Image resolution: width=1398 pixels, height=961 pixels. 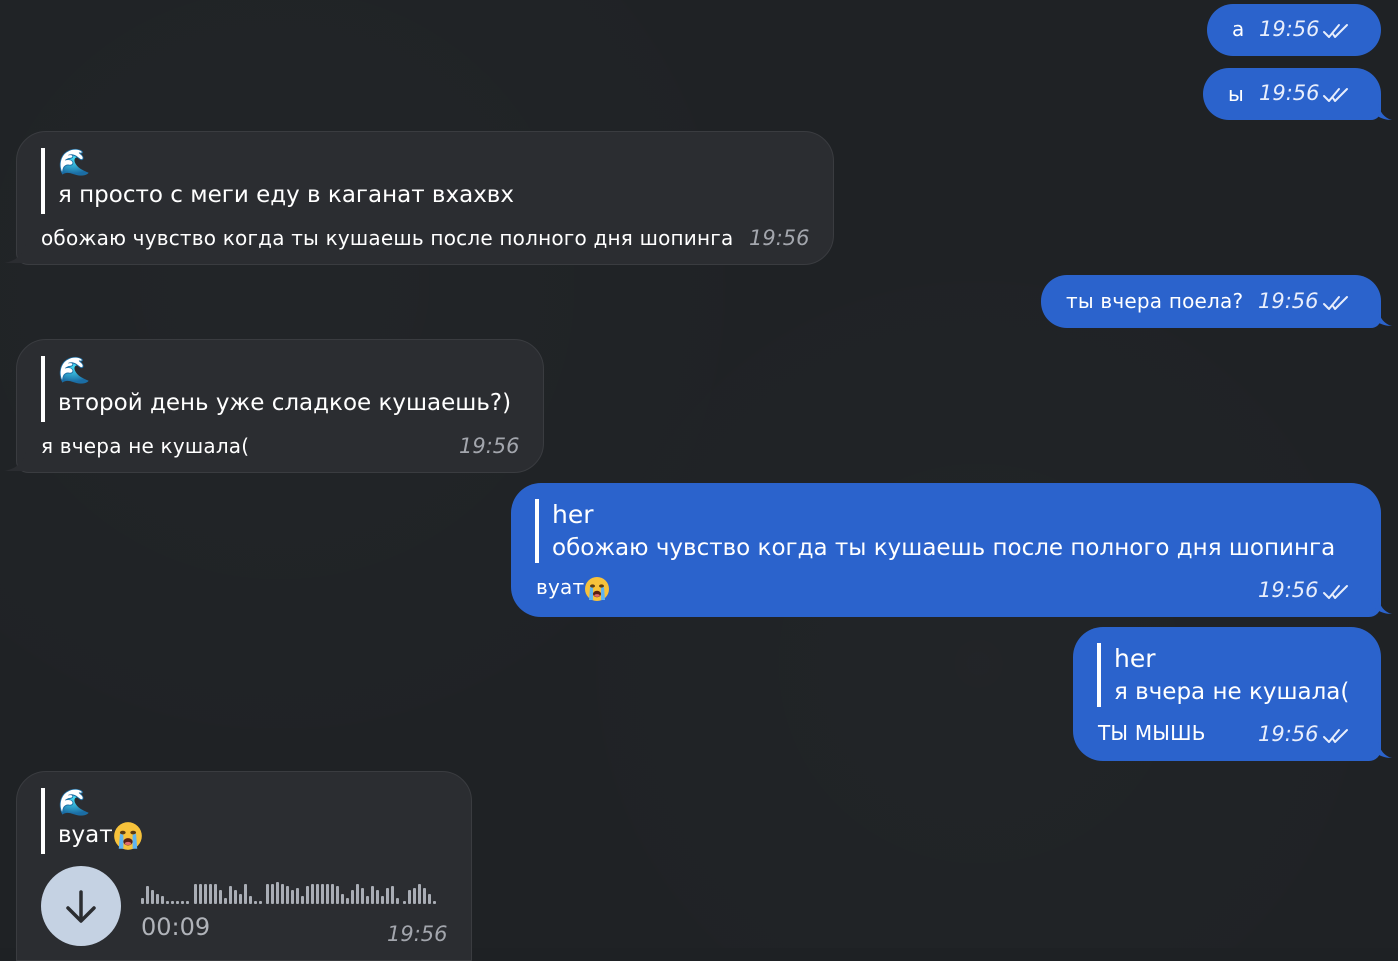 I want to click on voice-waveform, so click(x=291, y=890).